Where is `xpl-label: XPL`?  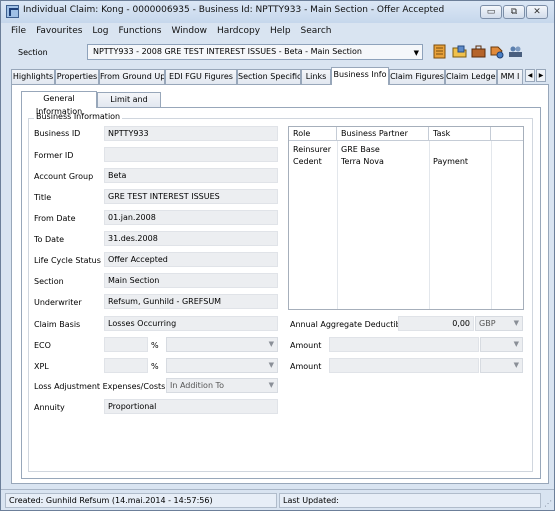 xpl-label: XPL is located at coordinates (41, 366).